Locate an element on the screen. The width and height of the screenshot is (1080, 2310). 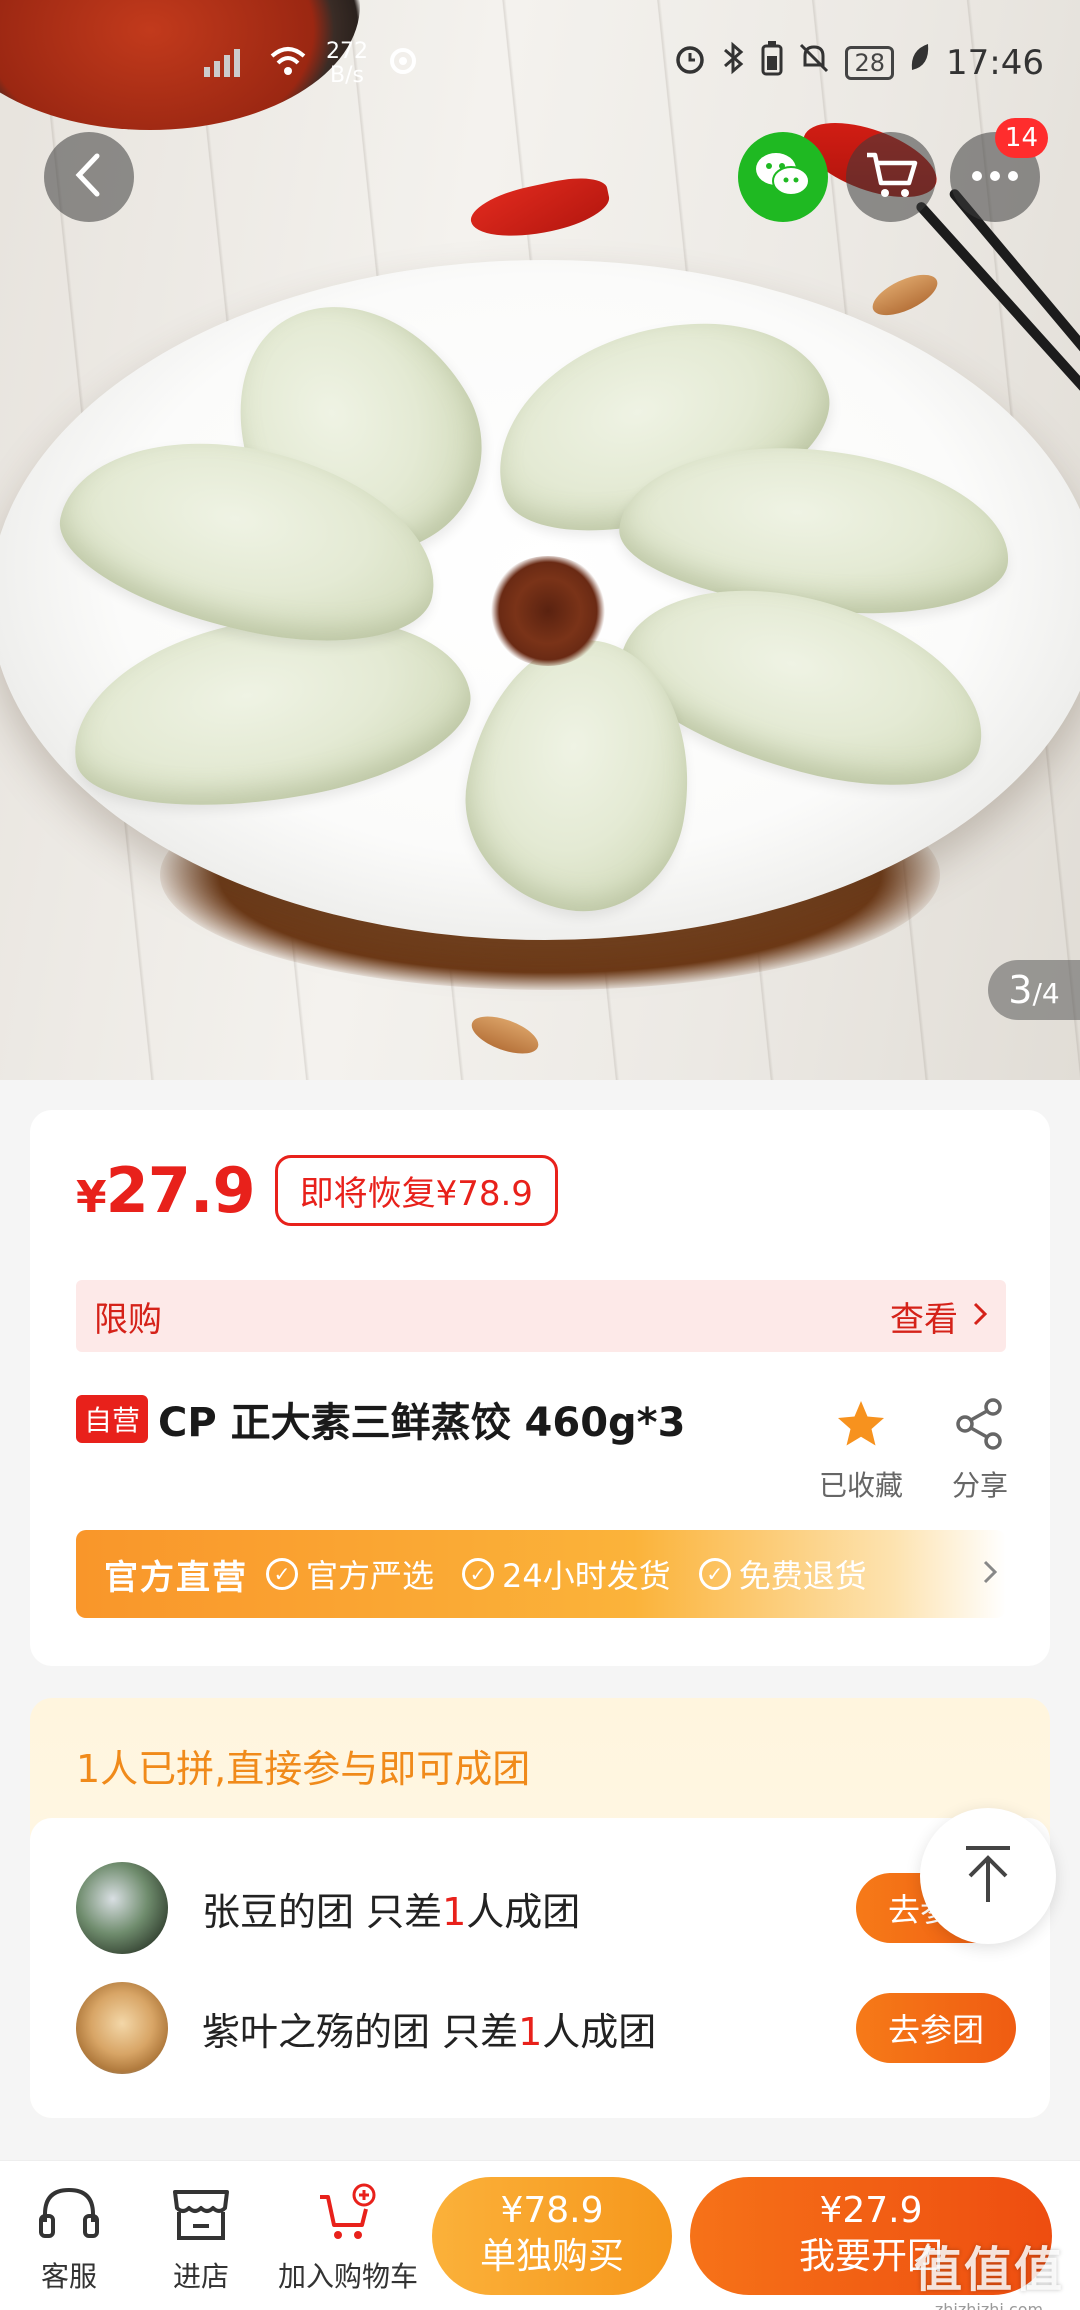
limit-view-label: 查看 is located at coordinates (924, 1319).